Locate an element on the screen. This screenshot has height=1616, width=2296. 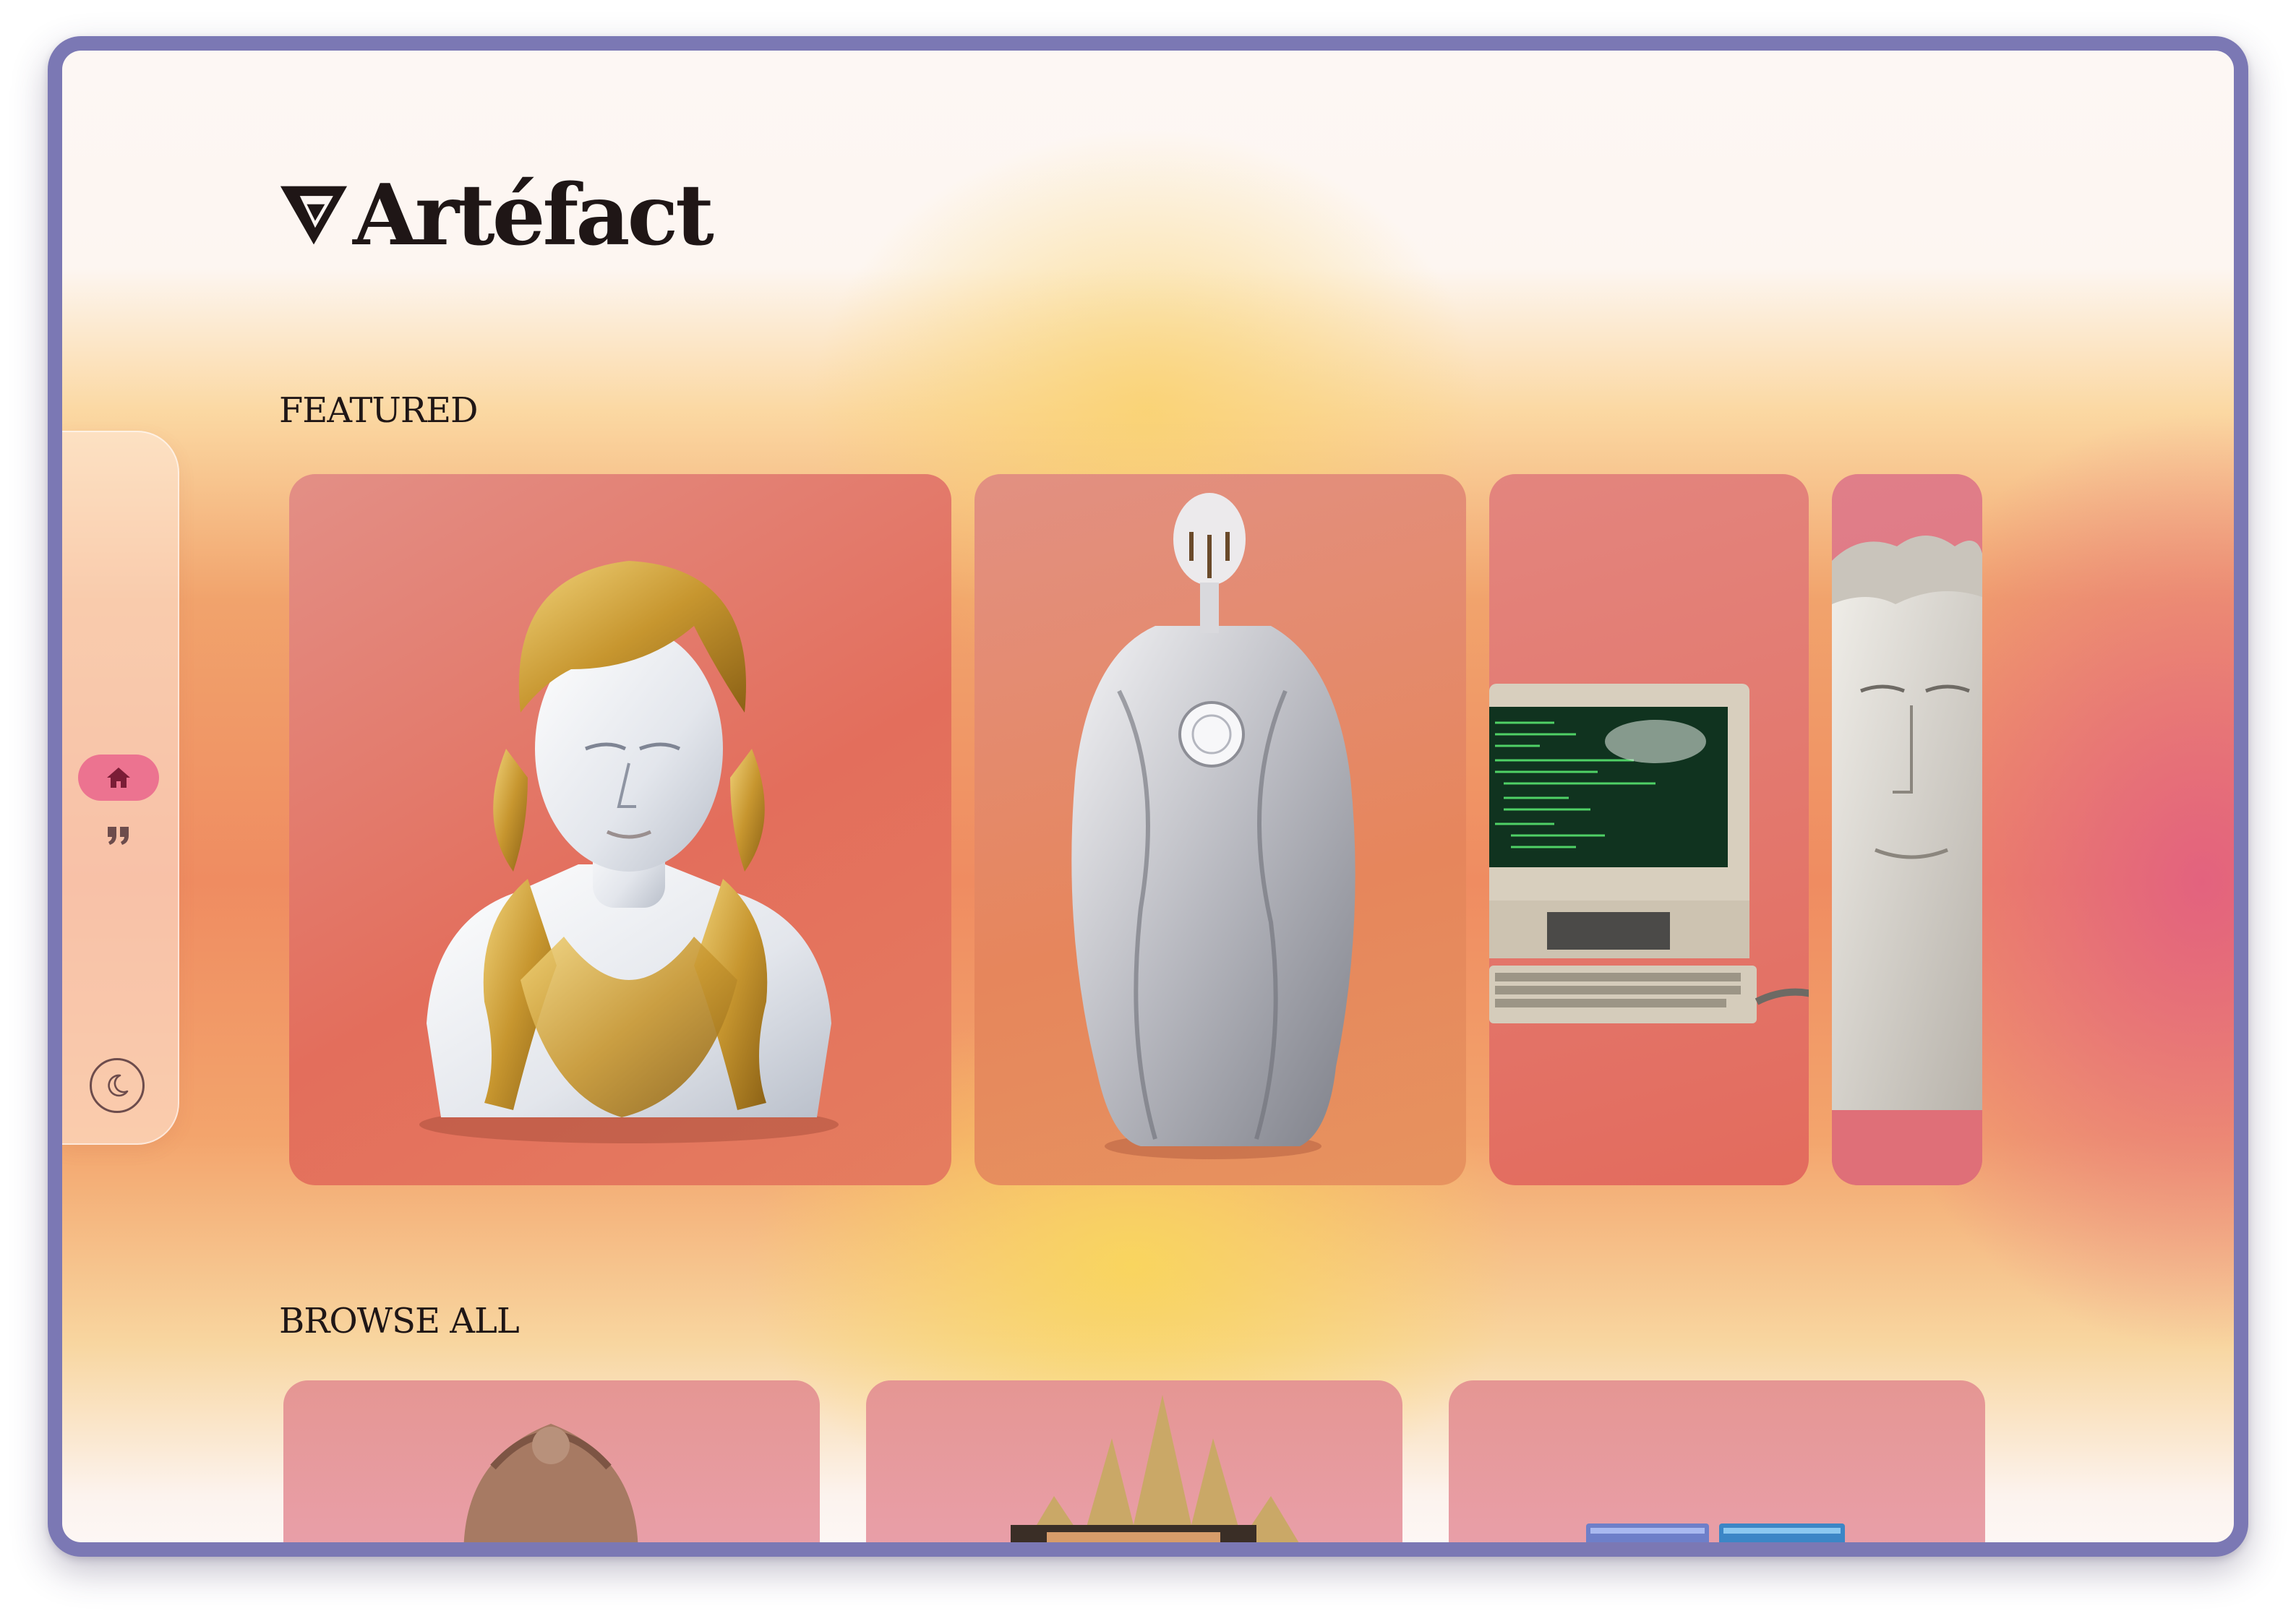
spiked-crown-artwork is located at coordinates (1155, 1468).